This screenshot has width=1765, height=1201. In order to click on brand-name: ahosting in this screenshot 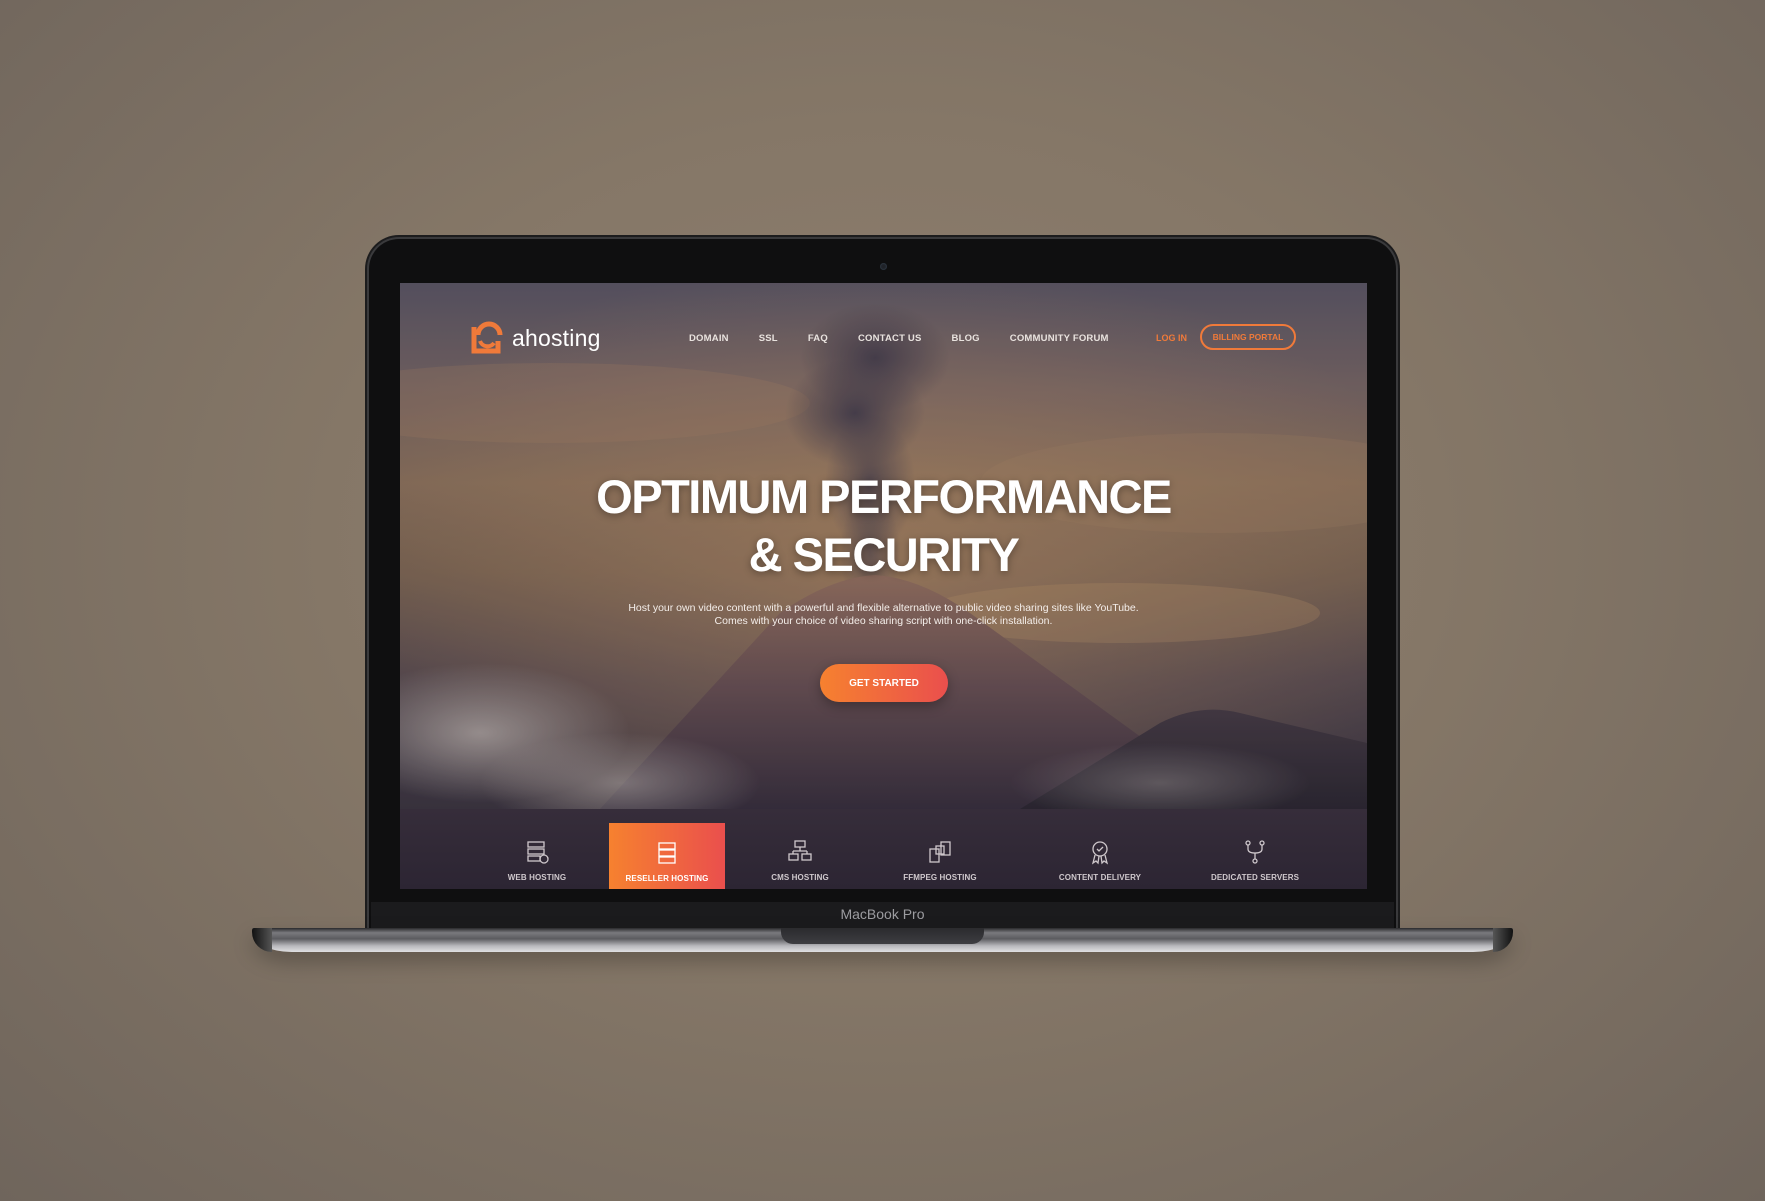, I will do `click(556, 337)`.